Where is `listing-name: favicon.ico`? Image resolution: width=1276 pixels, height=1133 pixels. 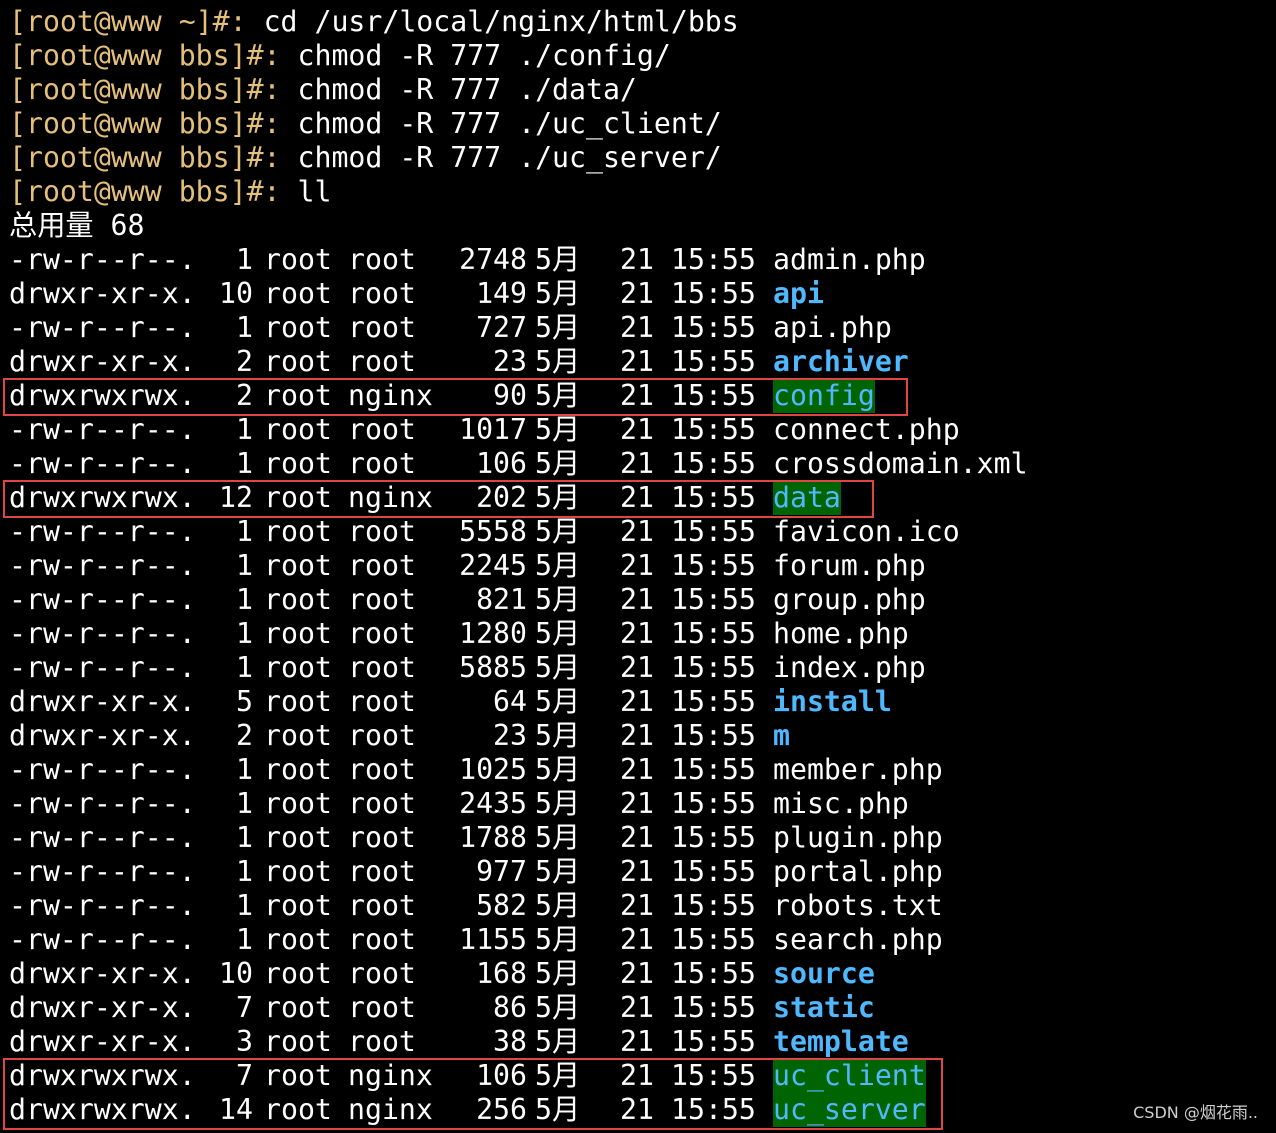 listing-name: favicon.ico is located at coordinates (866, 531).